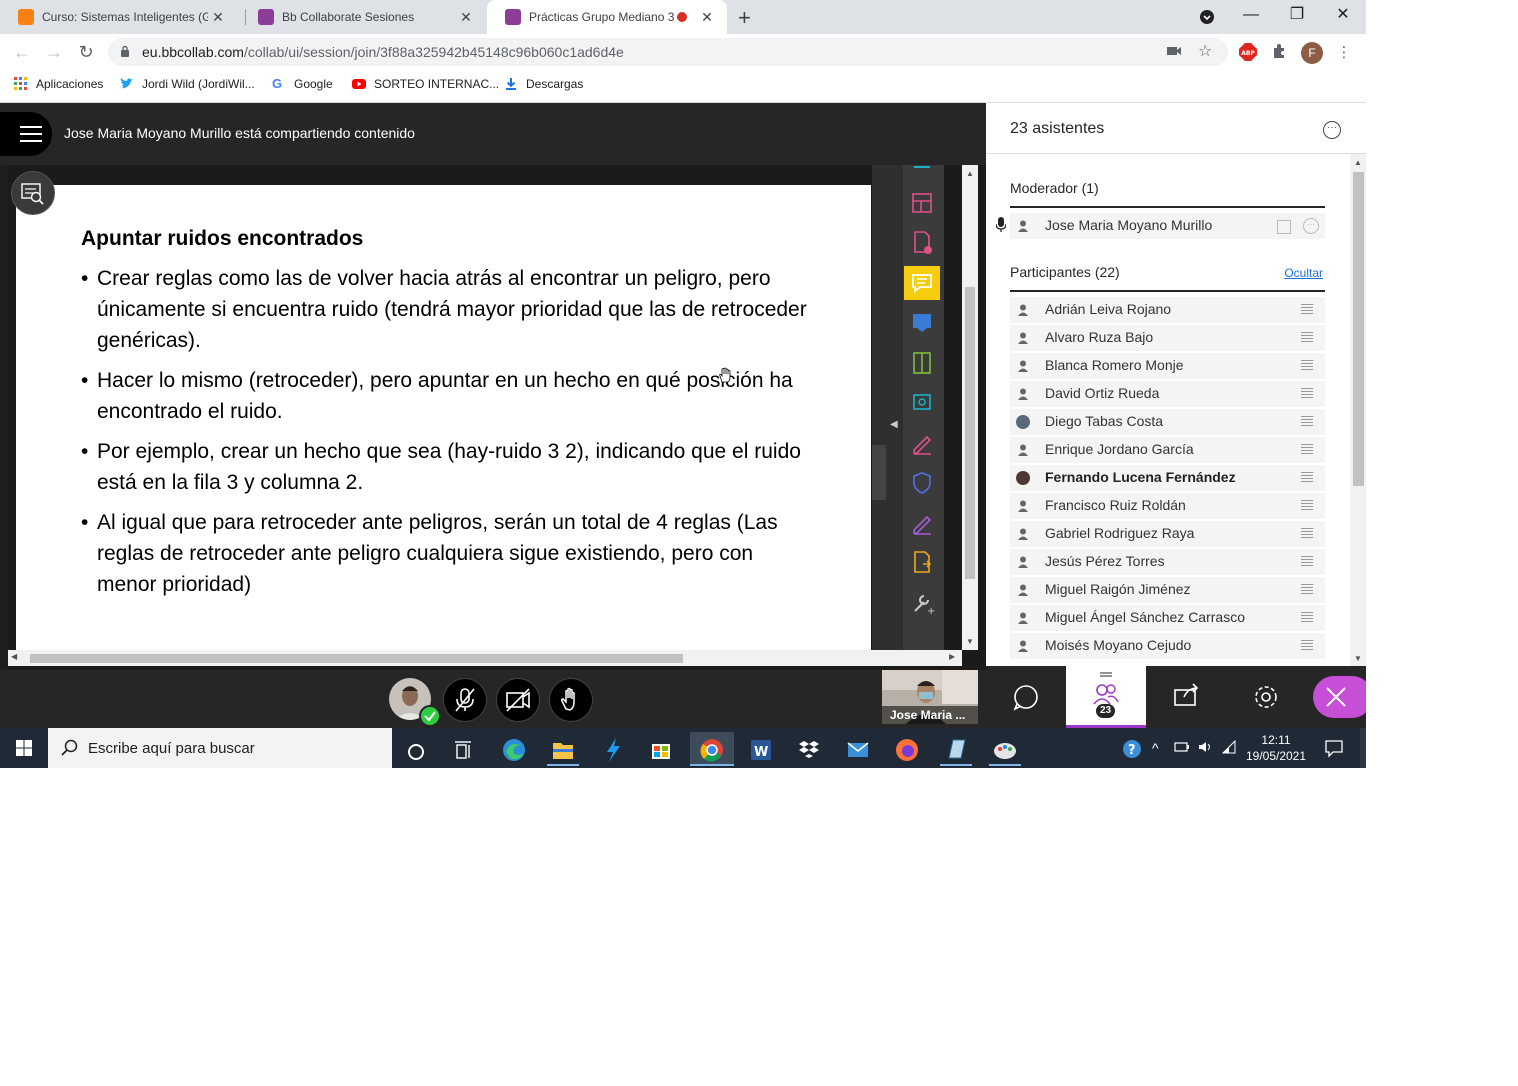 This screenshot has width=1518, height=1086. I want to click on notification-center-icon, so click(1334, 749).